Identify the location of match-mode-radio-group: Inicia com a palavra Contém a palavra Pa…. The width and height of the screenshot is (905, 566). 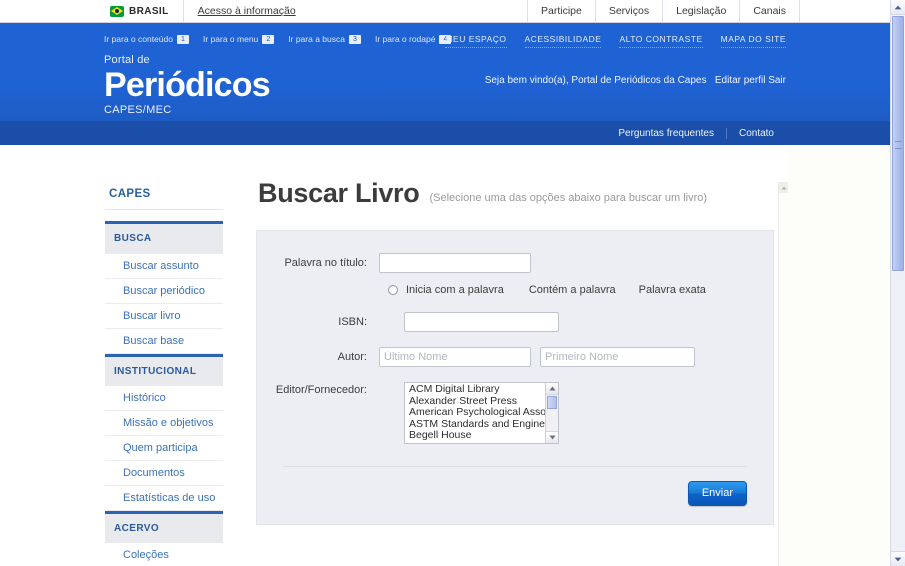
(515, 290).